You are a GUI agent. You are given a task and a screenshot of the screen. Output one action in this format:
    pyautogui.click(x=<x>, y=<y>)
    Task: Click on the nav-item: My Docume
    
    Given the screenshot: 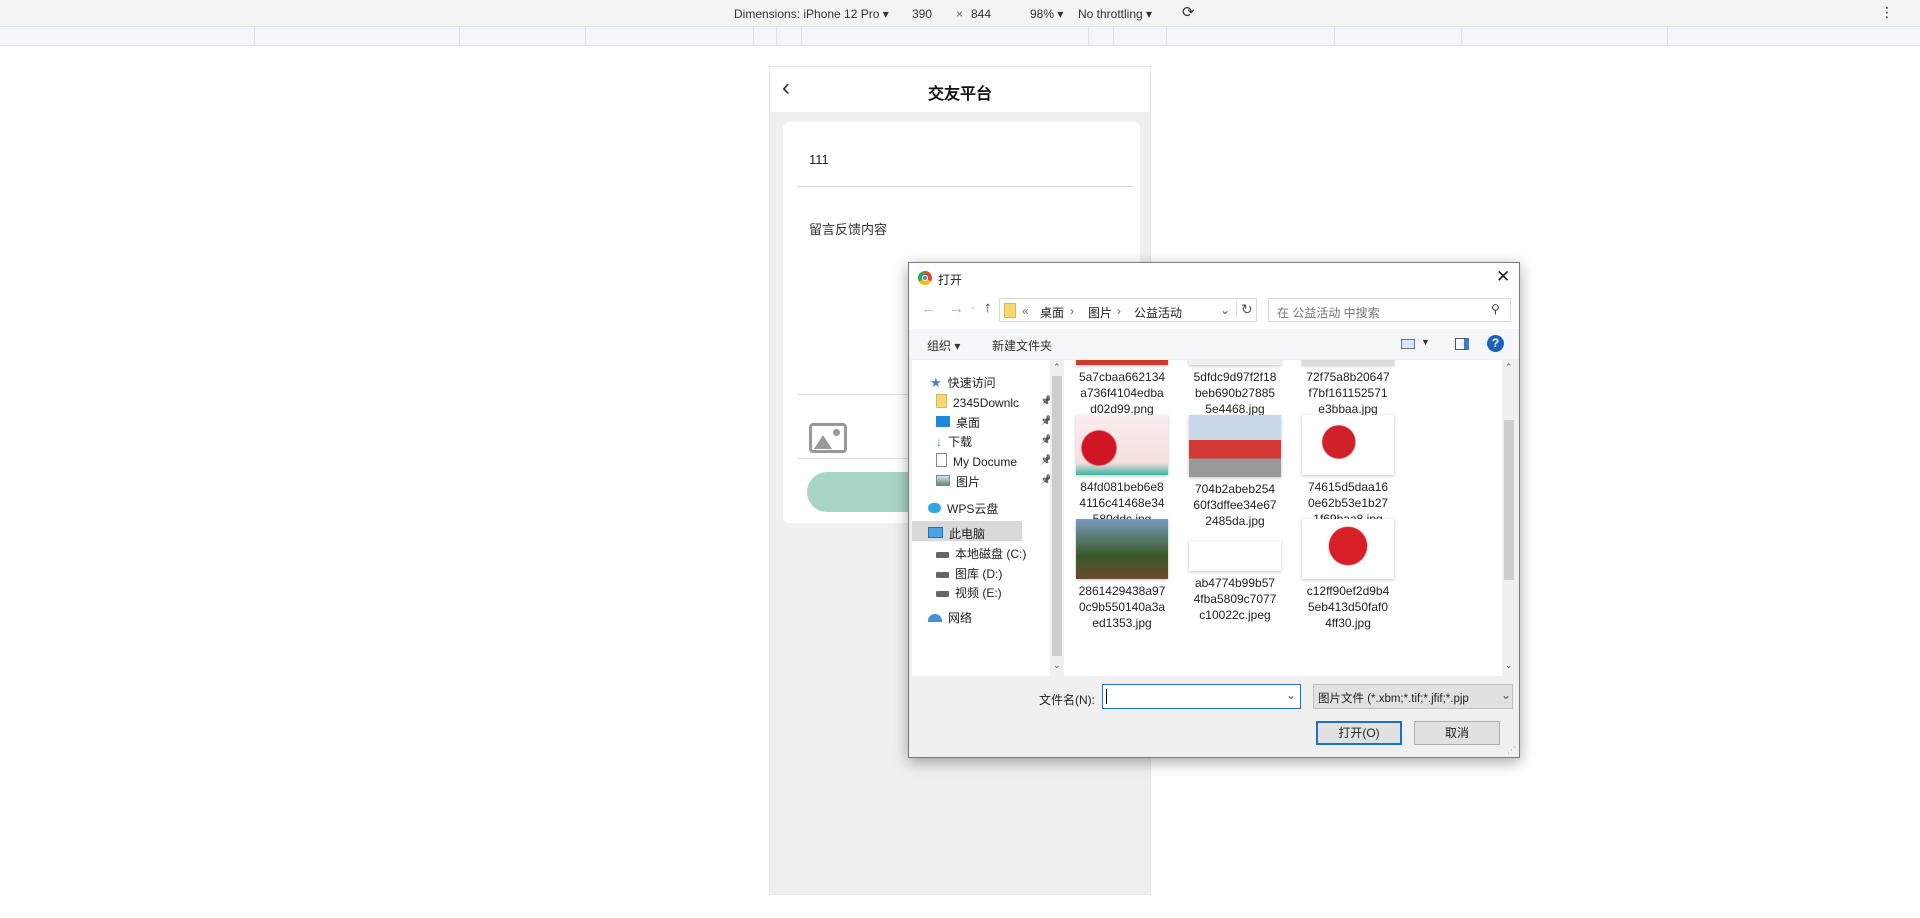 What is the action you would take?
    pyautogui.click(x=976, y=461)
    